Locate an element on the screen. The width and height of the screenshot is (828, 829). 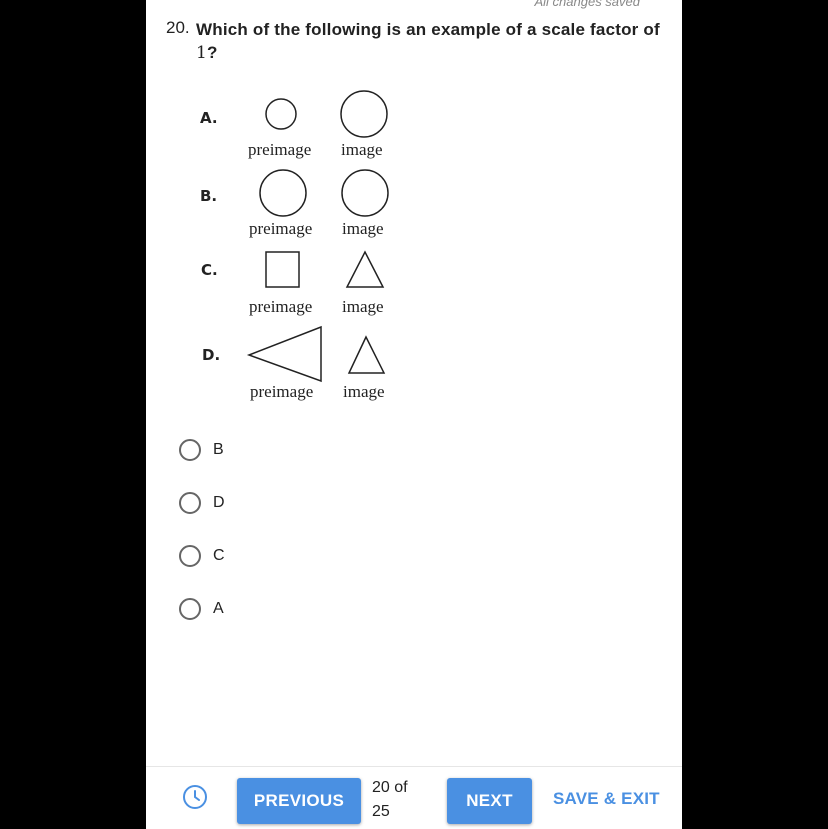
choice-label: A is located at coordinates (218, 608).